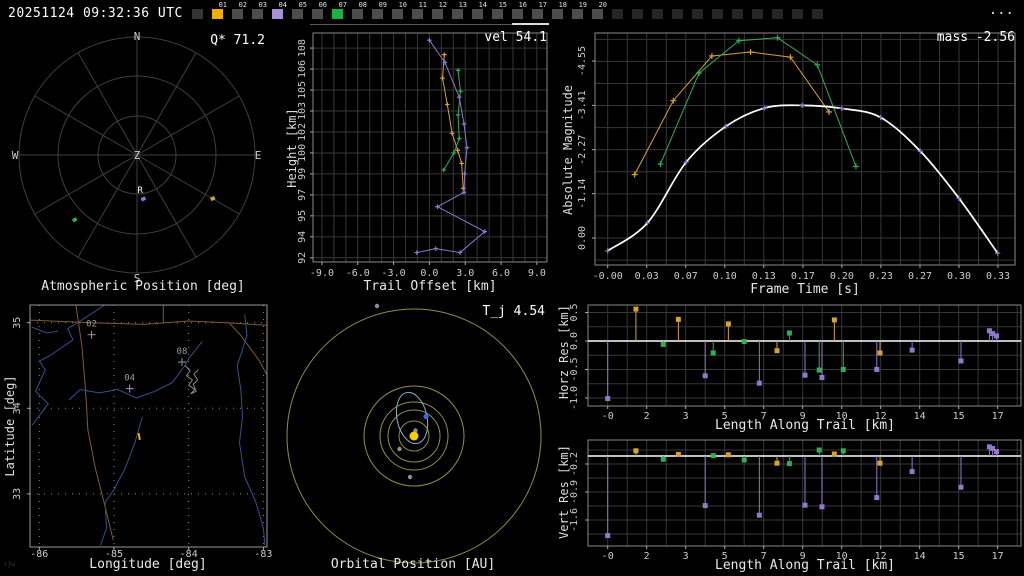 Image resolution: width=1024 pixels, height=576 pixels. Describe the element at coordinates (319, 10) in the screenshot. I see `station-indicator-06: 06` at that location.